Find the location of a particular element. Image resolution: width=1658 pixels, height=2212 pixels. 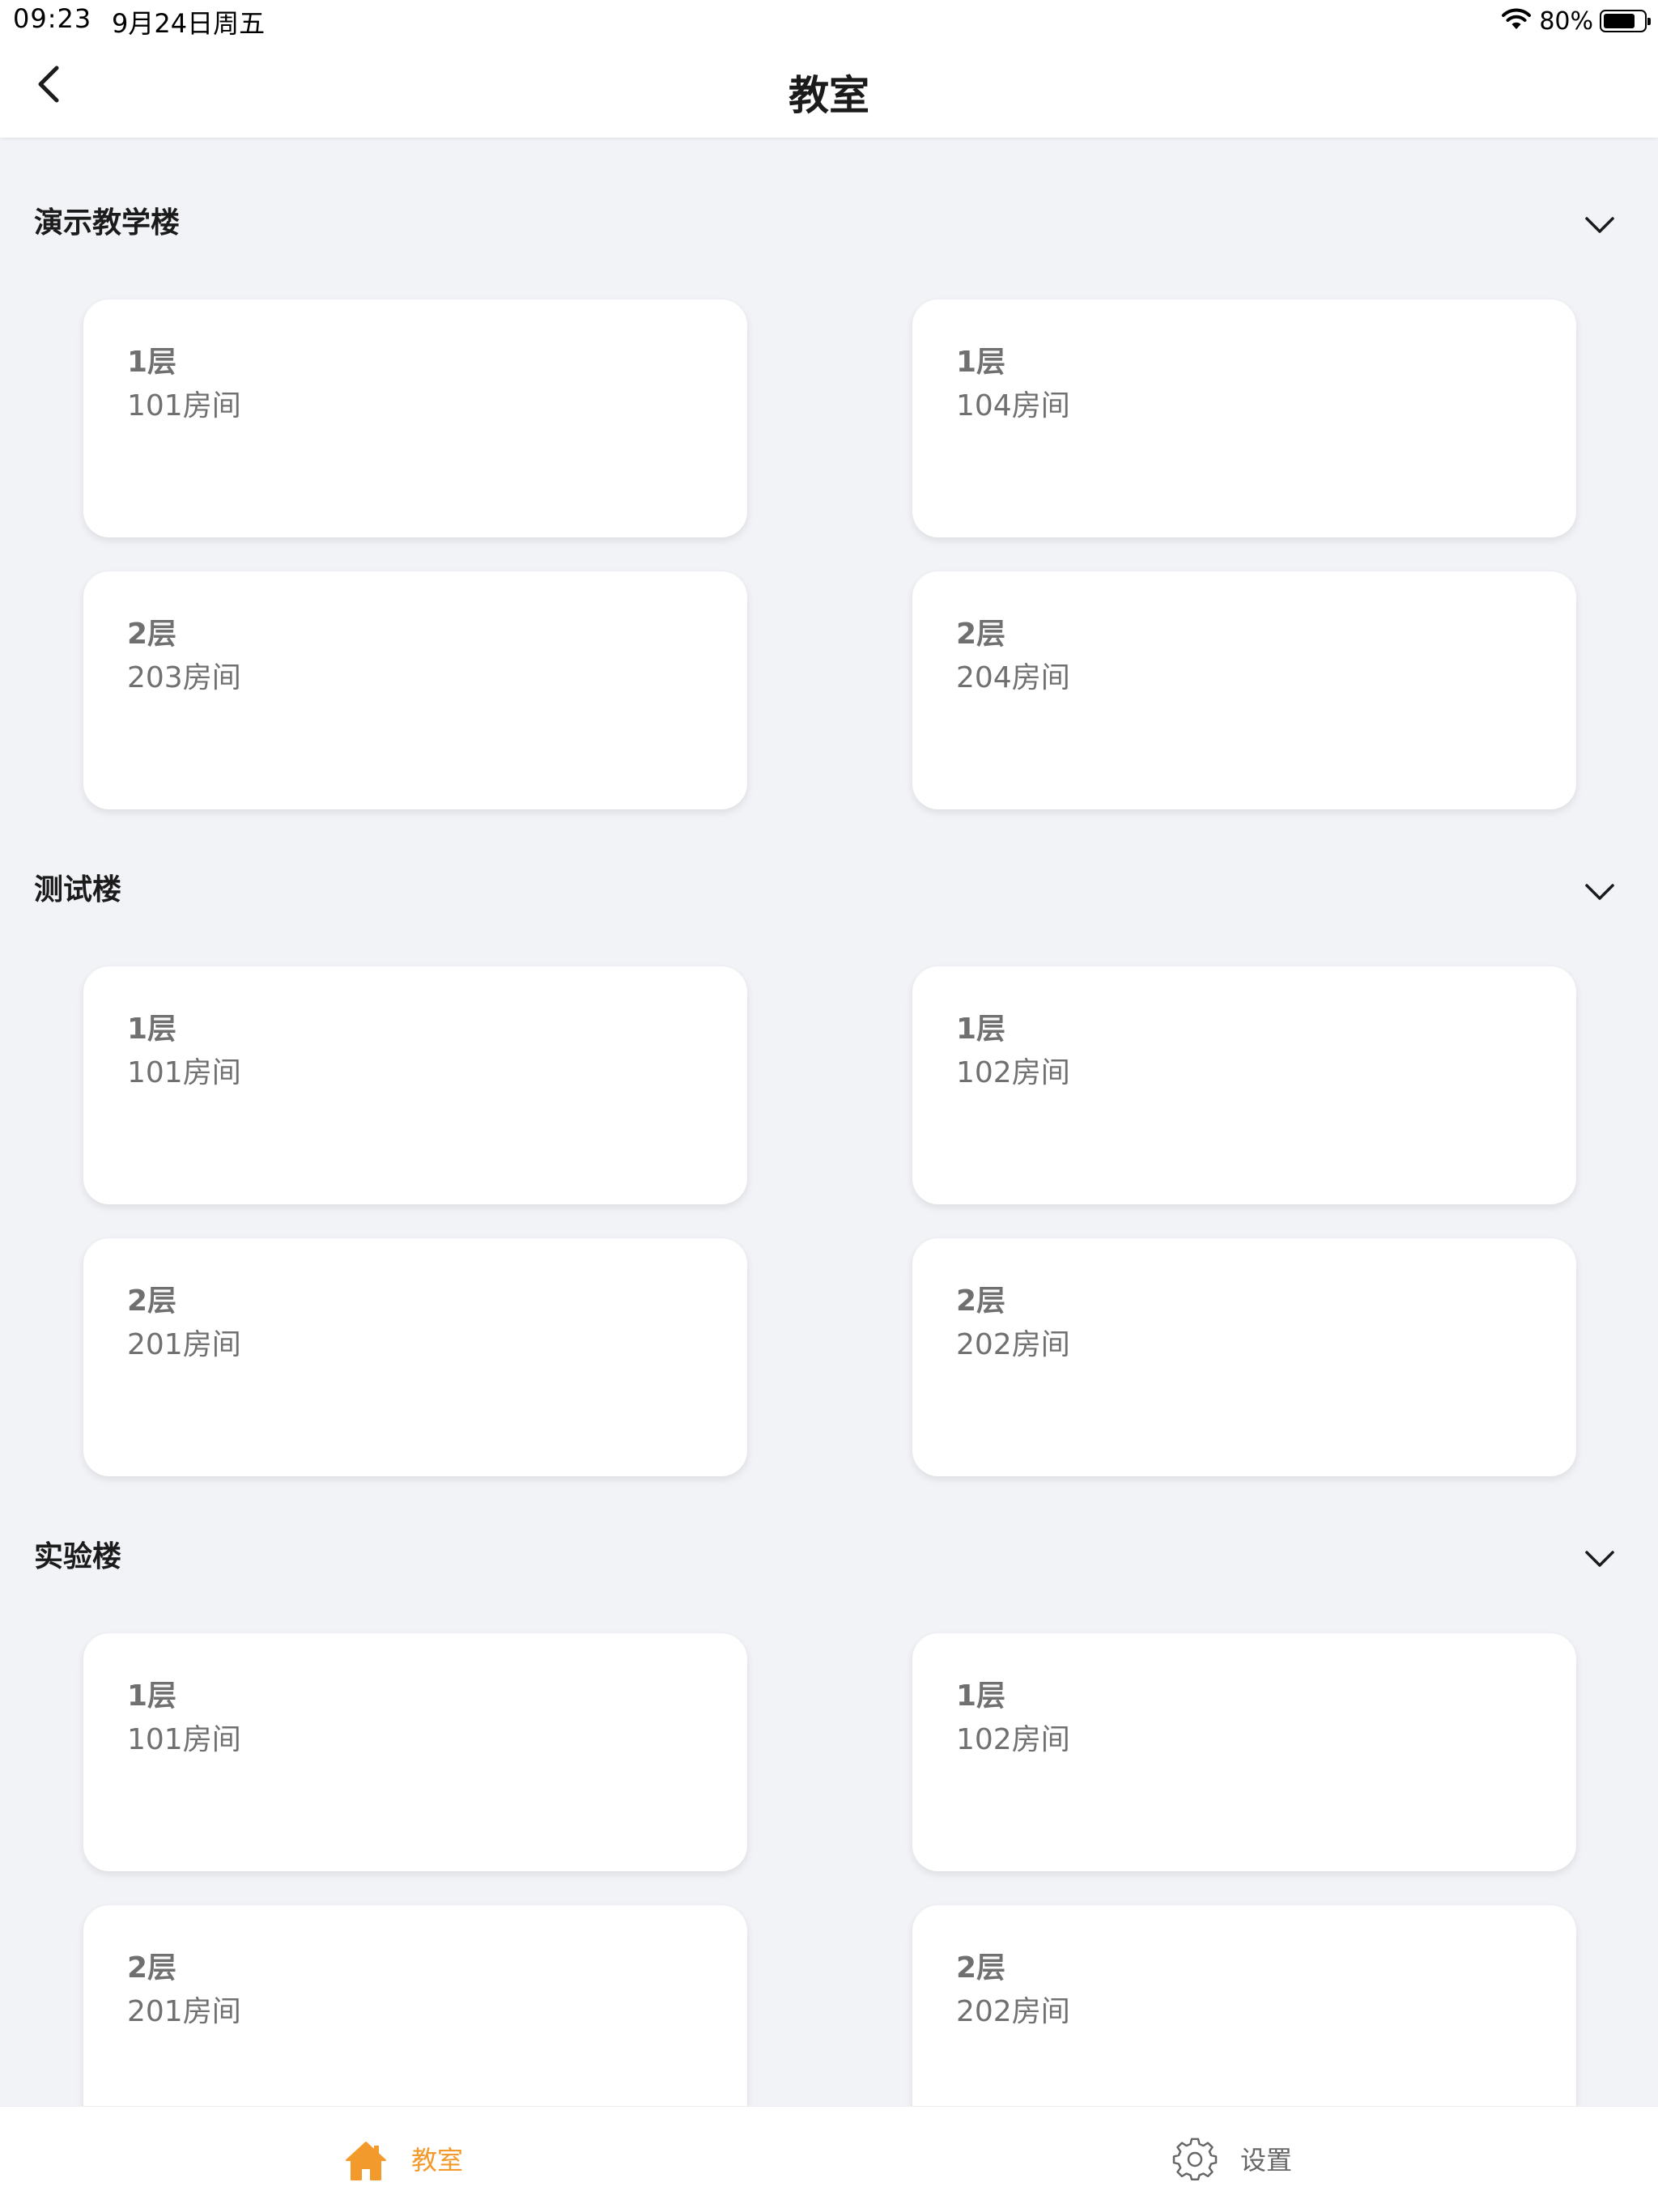

navigation-bar: 教室 is located at coordinates (829, 89).